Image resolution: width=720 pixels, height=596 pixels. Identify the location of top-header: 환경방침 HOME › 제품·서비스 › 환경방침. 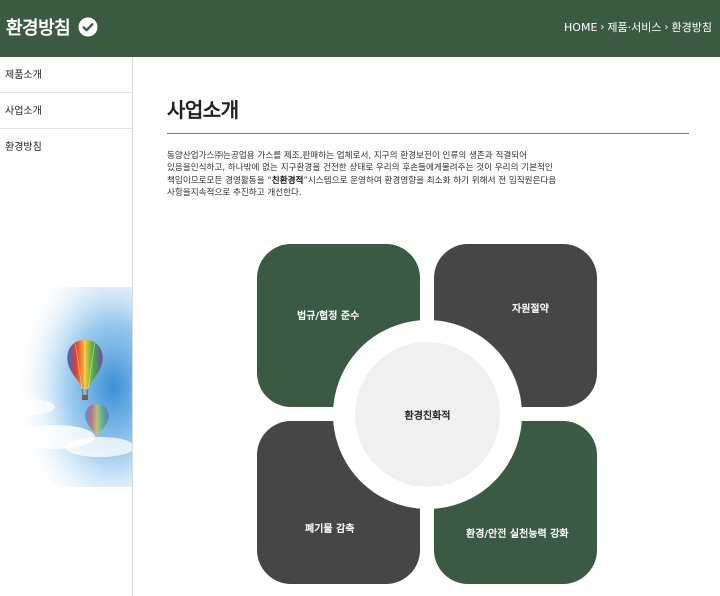
(360, 28).